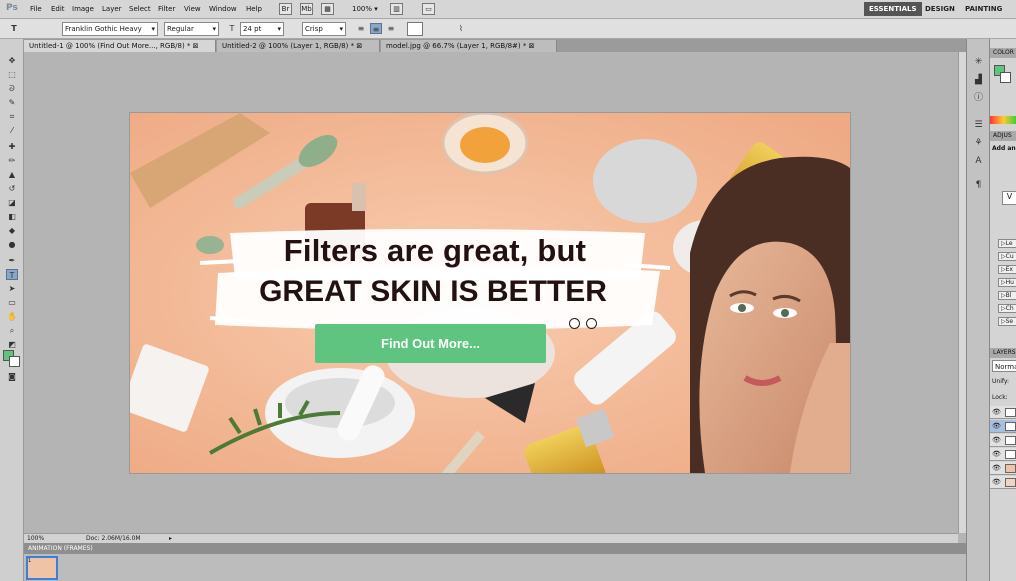 The height and width of the screenshot is (581, 1016). What do you see at coordinates (12, 316) in the screenshot?
I see `hand-tool-icon: ✋` at bounding box center [12, 316].